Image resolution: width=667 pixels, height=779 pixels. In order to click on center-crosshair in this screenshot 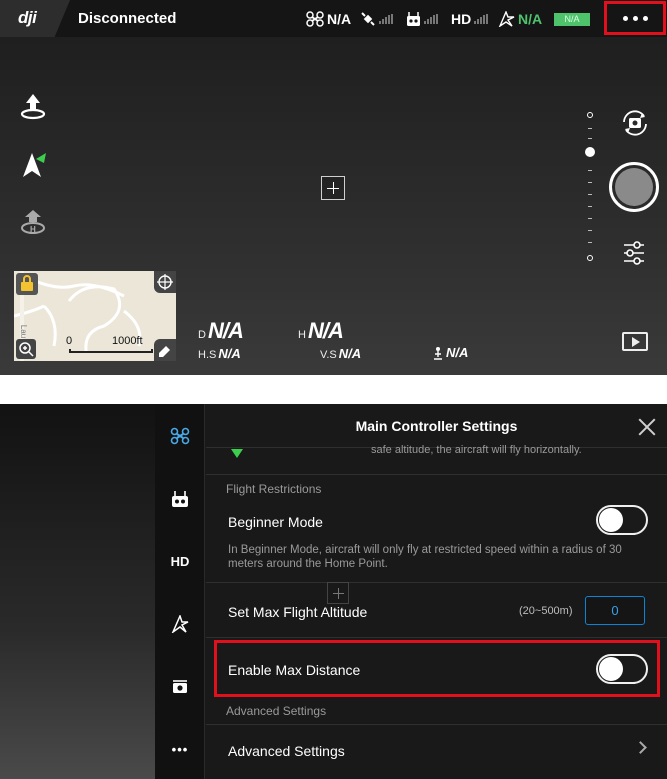, I will do `click(333, 188)`.